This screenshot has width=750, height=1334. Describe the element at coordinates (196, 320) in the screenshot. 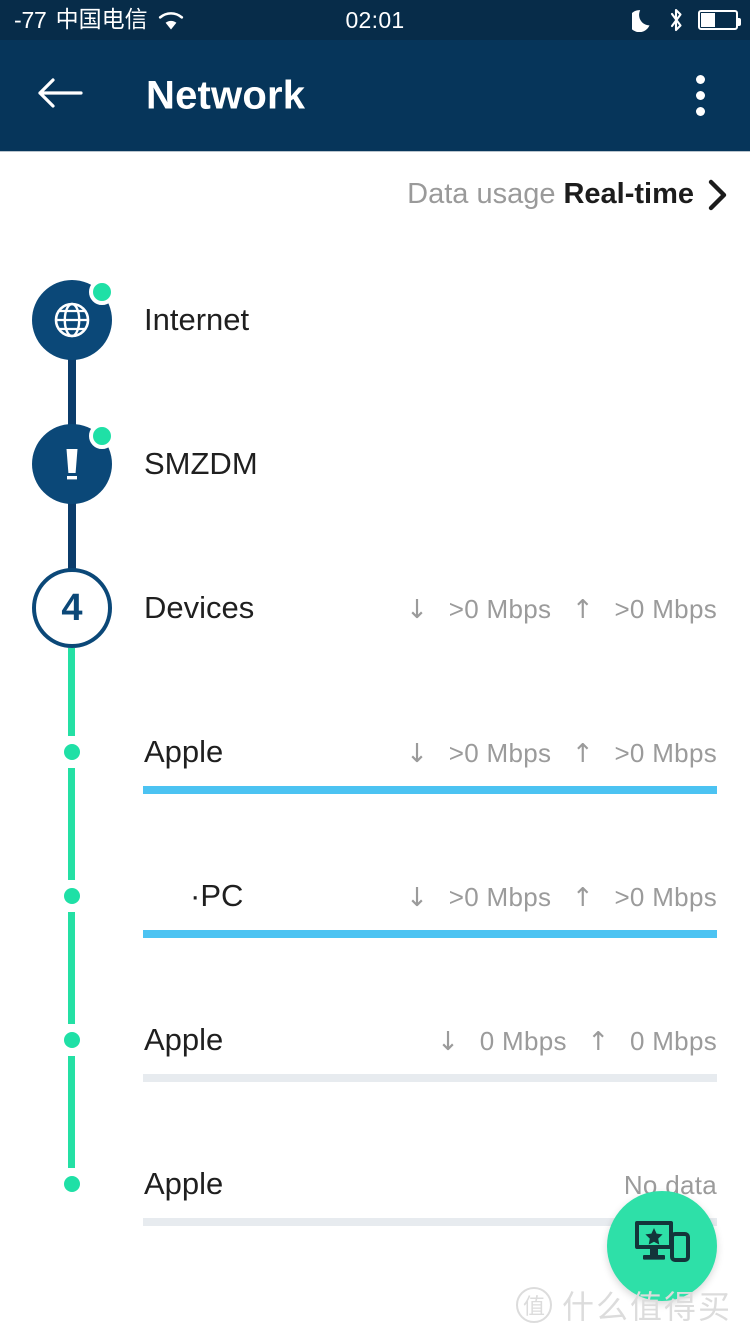

I see `row-label-internet: Internet` at that location.